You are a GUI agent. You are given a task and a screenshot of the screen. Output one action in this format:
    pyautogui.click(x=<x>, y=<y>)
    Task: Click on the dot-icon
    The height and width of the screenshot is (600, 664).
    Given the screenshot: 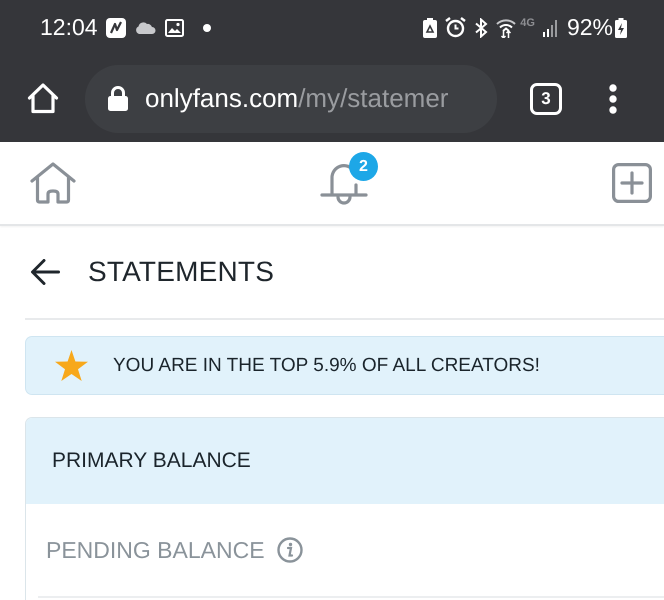 What is the action you would take?
    pyautogui.click(x=206, y=28)
    